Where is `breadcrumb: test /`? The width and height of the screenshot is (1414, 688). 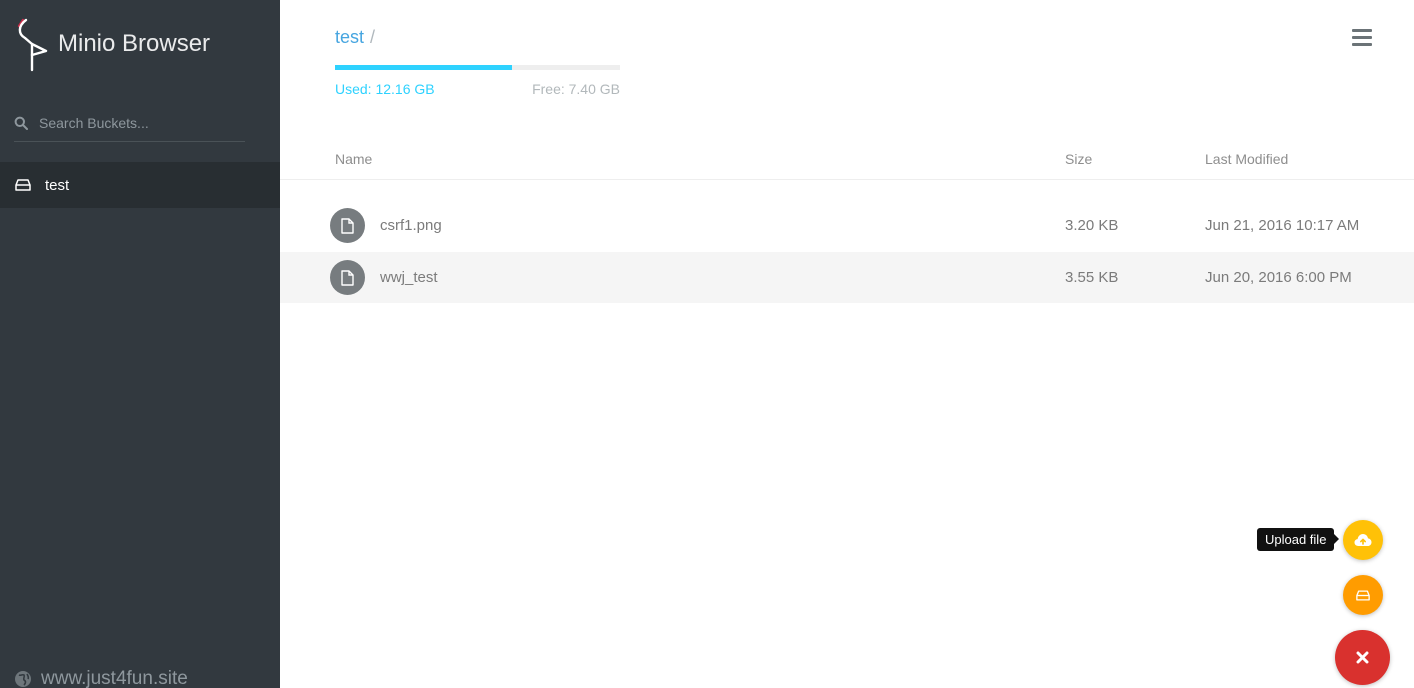
breadcrumb: test / is located at coordinates (355, 37).